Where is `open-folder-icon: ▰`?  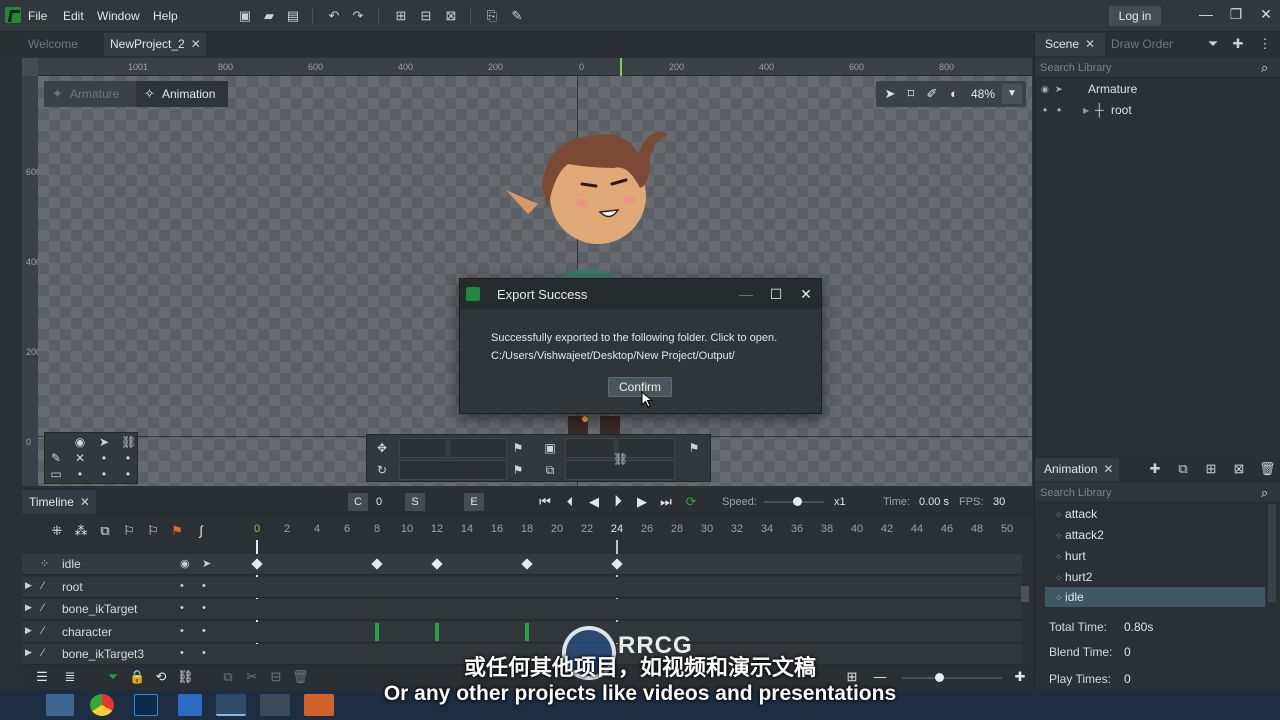
open-folder-icon: ▰ is located at coordinates (269, 16).